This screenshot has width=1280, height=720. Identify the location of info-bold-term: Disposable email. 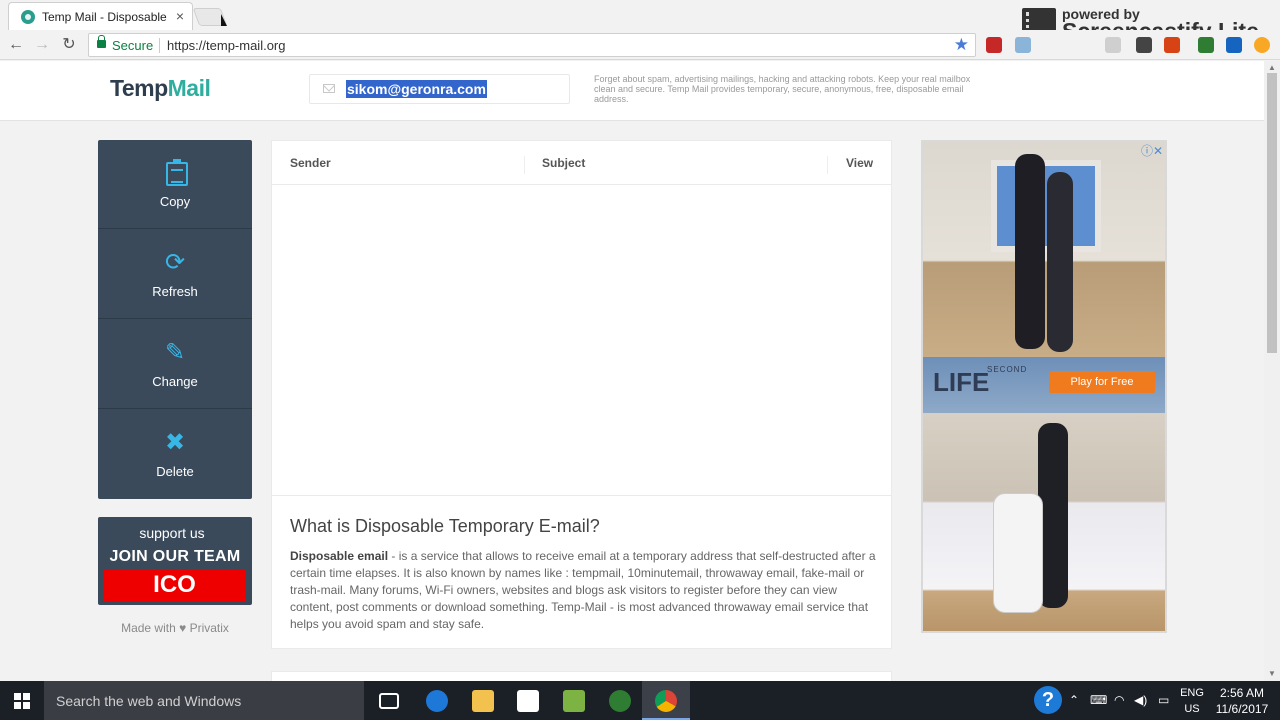
(339, 556).